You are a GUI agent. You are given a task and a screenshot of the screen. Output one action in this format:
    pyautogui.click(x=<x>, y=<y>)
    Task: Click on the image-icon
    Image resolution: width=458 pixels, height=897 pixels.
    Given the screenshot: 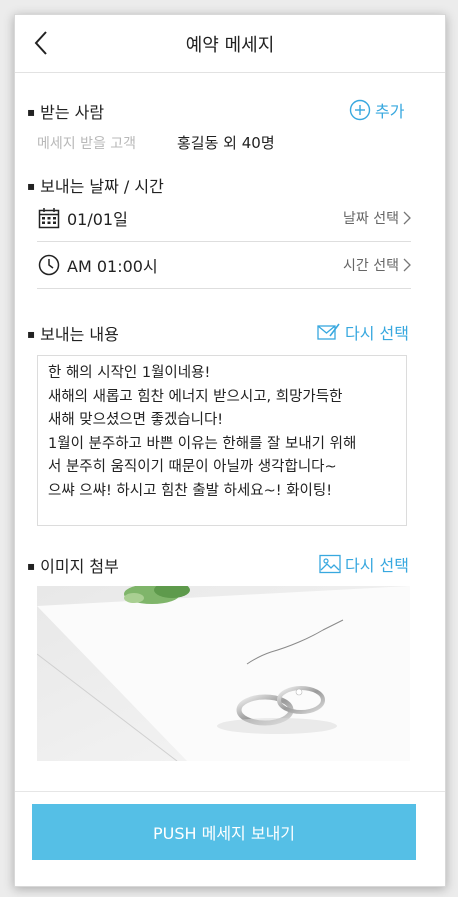 What is the action you would take?
    pyautogui.click(x=330, y=564)
    